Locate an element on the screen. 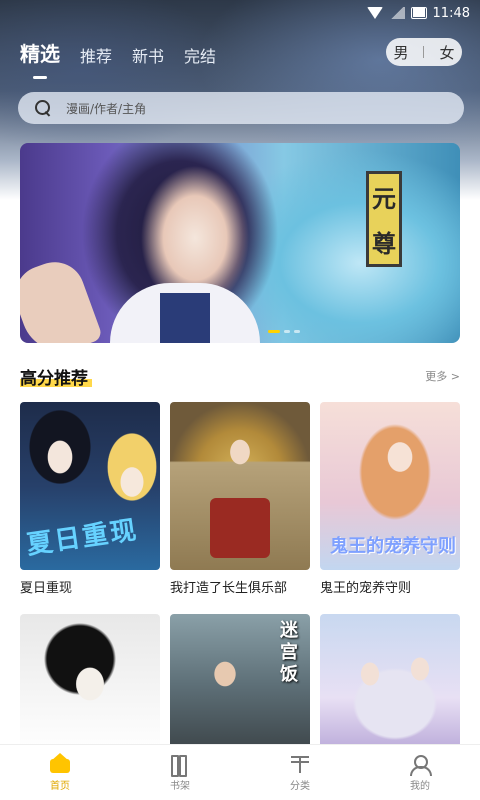  banner-art-sash is located at coordinates (185, 318).